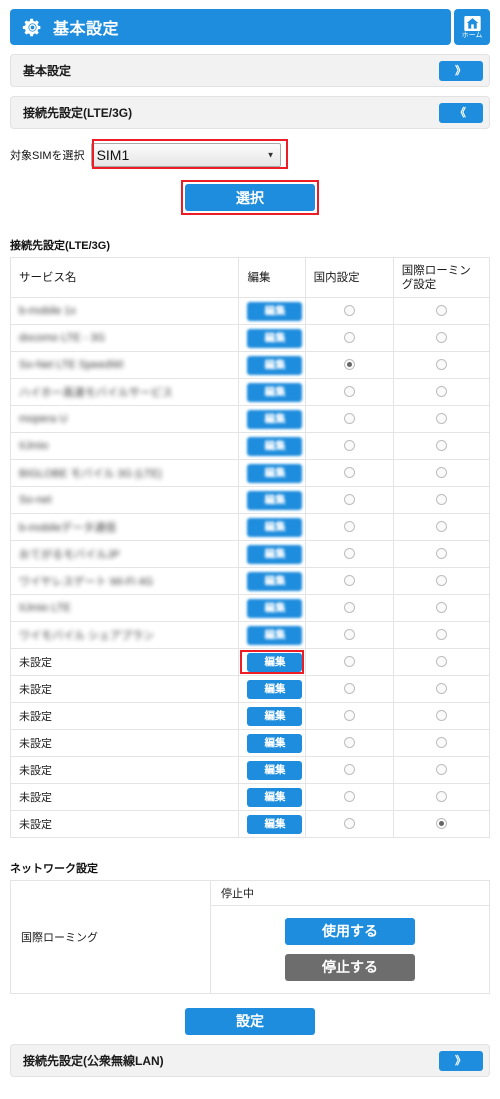 The width and height of the screenshot is (500, 1099). Describe the element at coordinates (350, 967) in the screenshot. I see `disable-roaming-button: 停止する` at that location.